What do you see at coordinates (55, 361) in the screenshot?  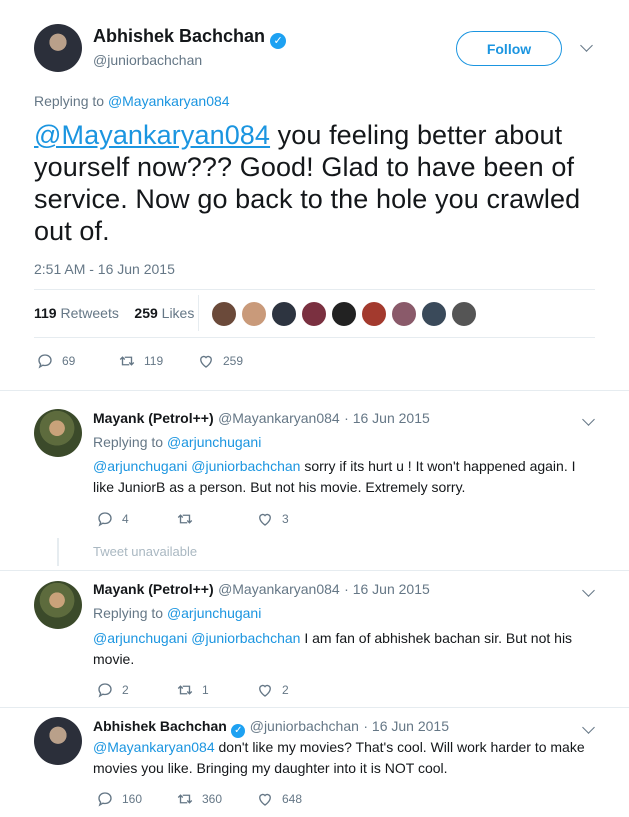 I see `reply-action: 69` at bounding box center [55, 361].